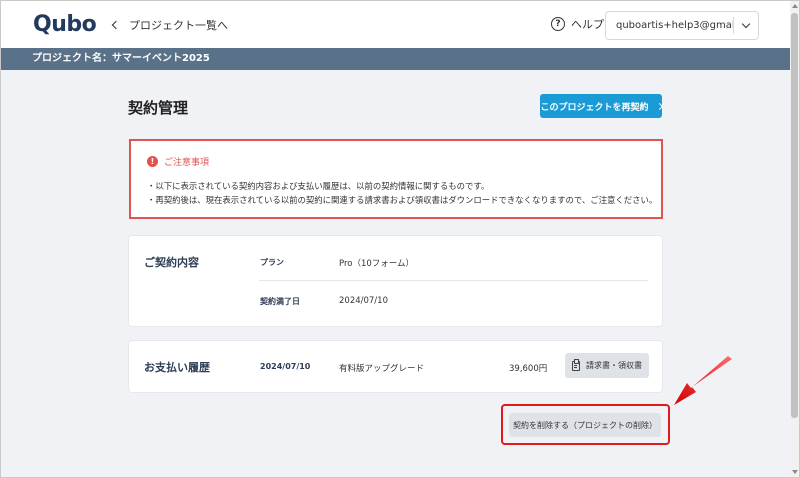 This screenshot has height=478, width=800. I want to click on expiry-label: 契約満了日, so click(280, 301).